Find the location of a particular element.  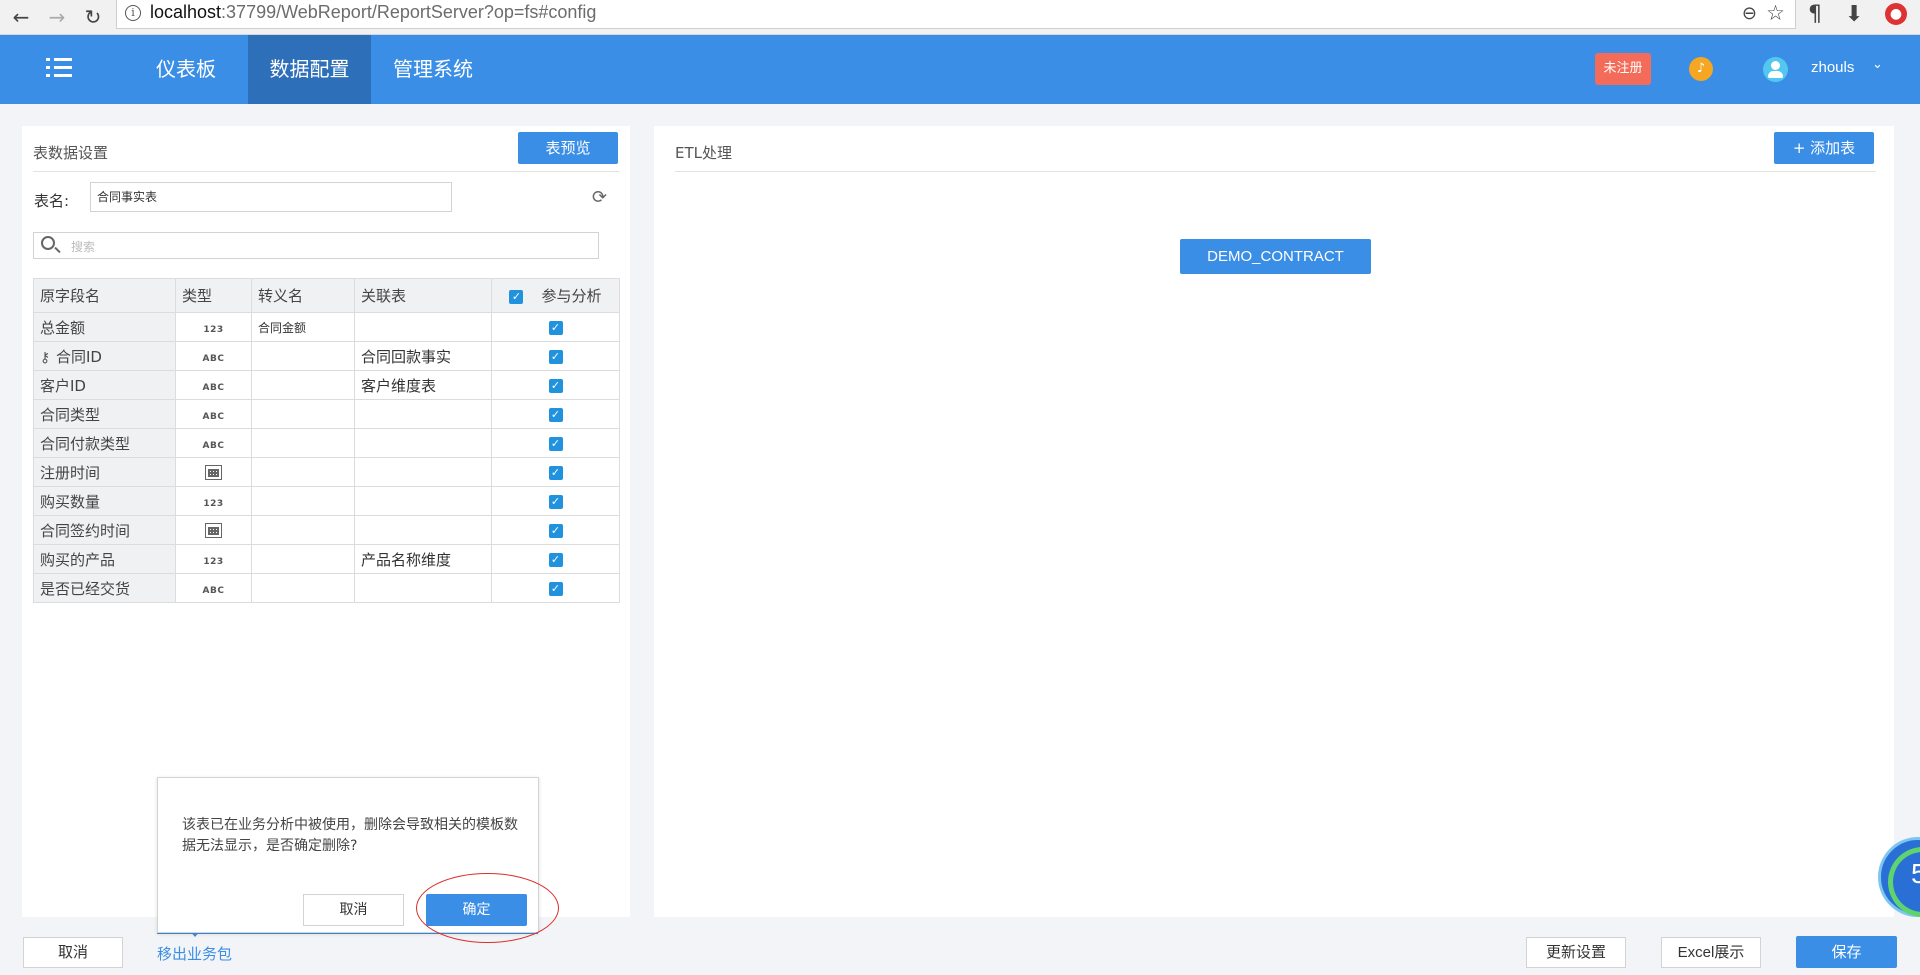

extension-badge-icon: ● is located at coordinates (1896, 14).